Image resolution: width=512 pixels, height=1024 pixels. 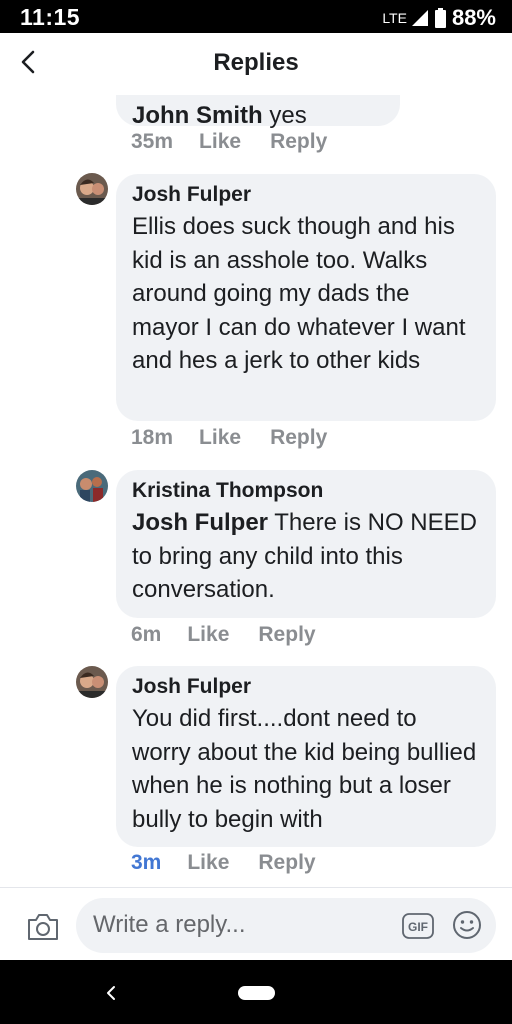 What do you see at coordinates (152, 141) in the screenshot?
I see `comment-time: 35m` at bounding box center [152, 141].